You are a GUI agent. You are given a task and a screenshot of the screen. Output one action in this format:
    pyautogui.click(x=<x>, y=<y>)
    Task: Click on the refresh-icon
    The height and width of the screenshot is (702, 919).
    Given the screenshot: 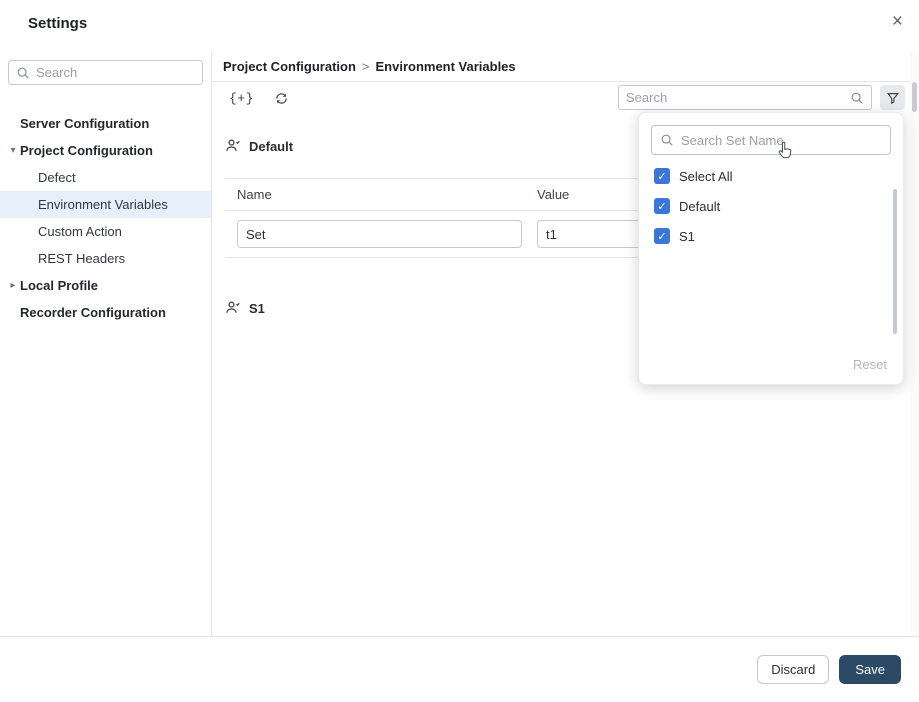 What is the action you would take?
    pyautogui.click(x=281, y=98)
    